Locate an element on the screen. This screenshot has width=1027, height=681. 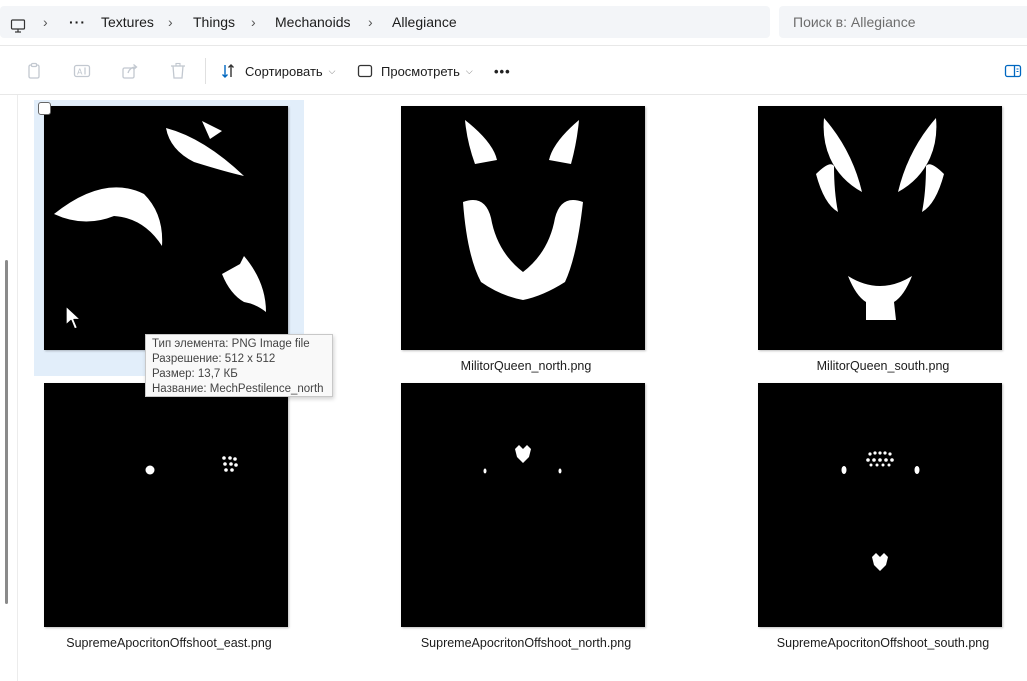
breadcrumb-more: ··· is located at coordinates (77, 22).